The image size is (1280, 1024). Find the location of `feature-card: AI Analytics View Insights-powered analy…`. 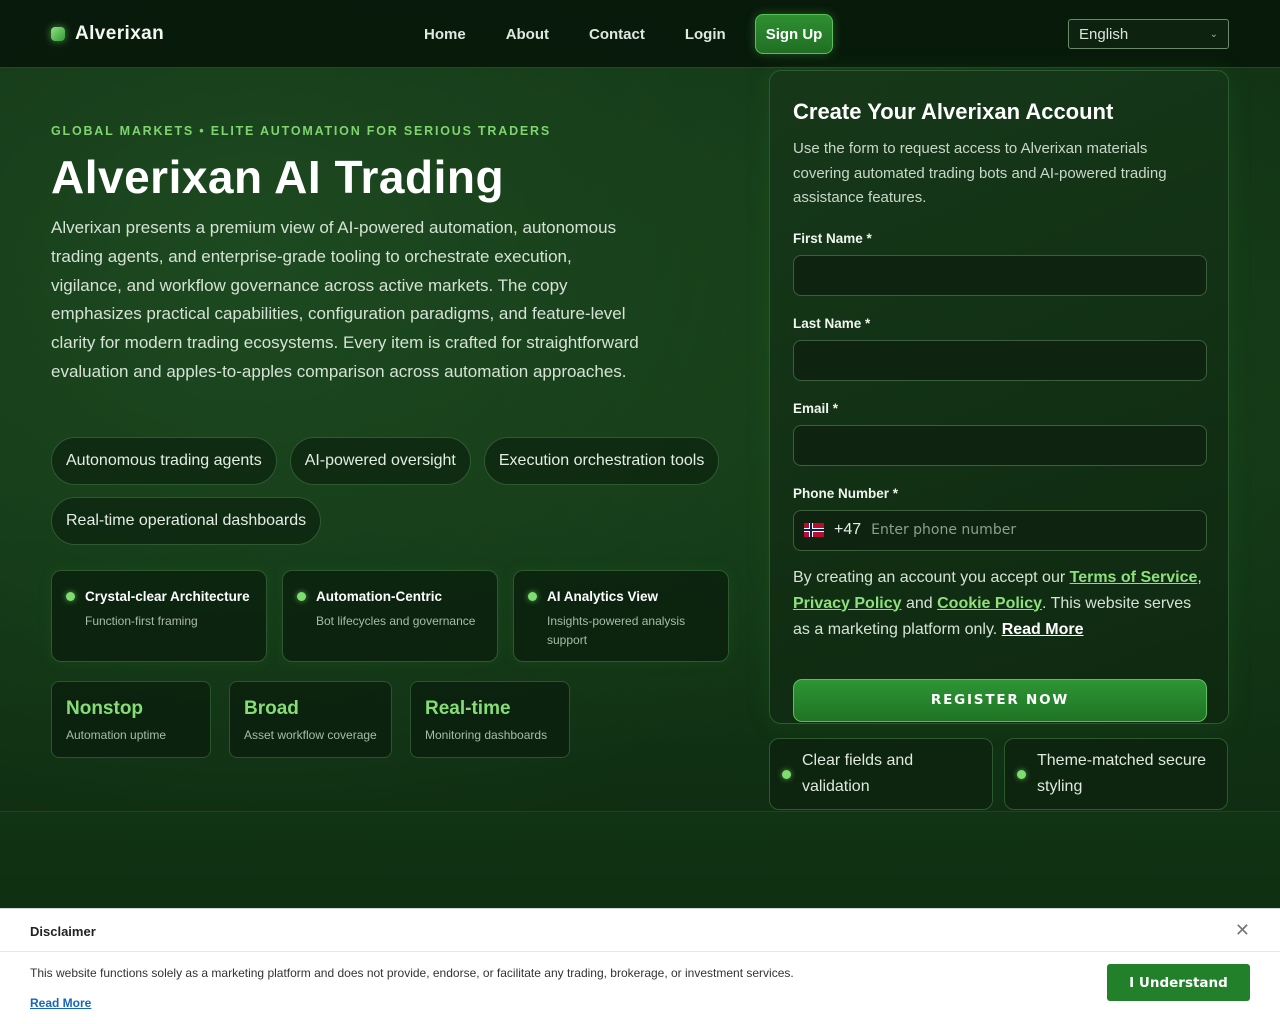

feature-card: AI Analytics View Insights-powered analy… is located at coordinates (621, 616).